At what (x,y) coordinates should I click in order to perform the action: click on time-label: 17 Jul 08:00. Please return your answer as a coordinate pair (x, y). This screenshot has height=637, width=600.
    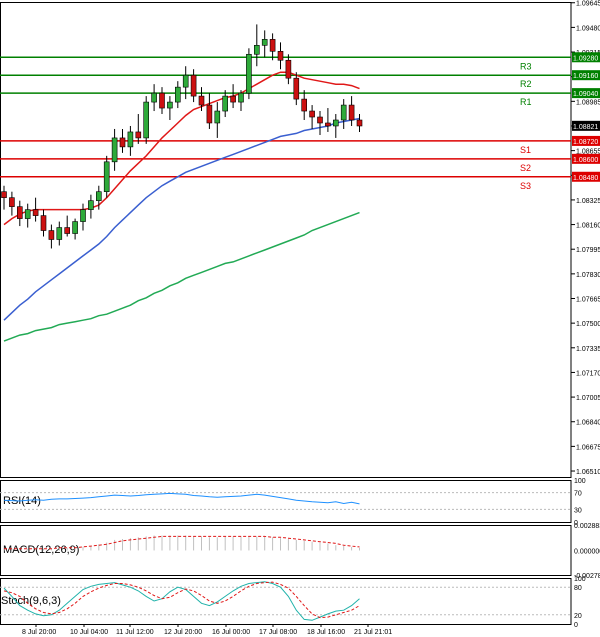
    Looking at the image, I should click on (278, 632).